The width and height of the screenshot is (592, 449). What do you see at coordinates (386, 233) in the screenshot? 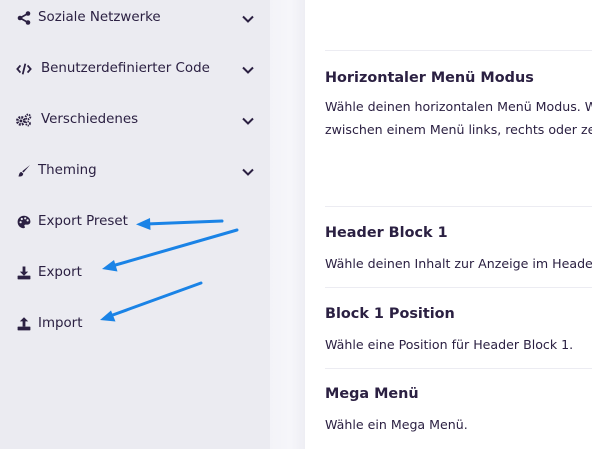
I see `setting-title: Header Block 1` at bounding box center [386, 233].